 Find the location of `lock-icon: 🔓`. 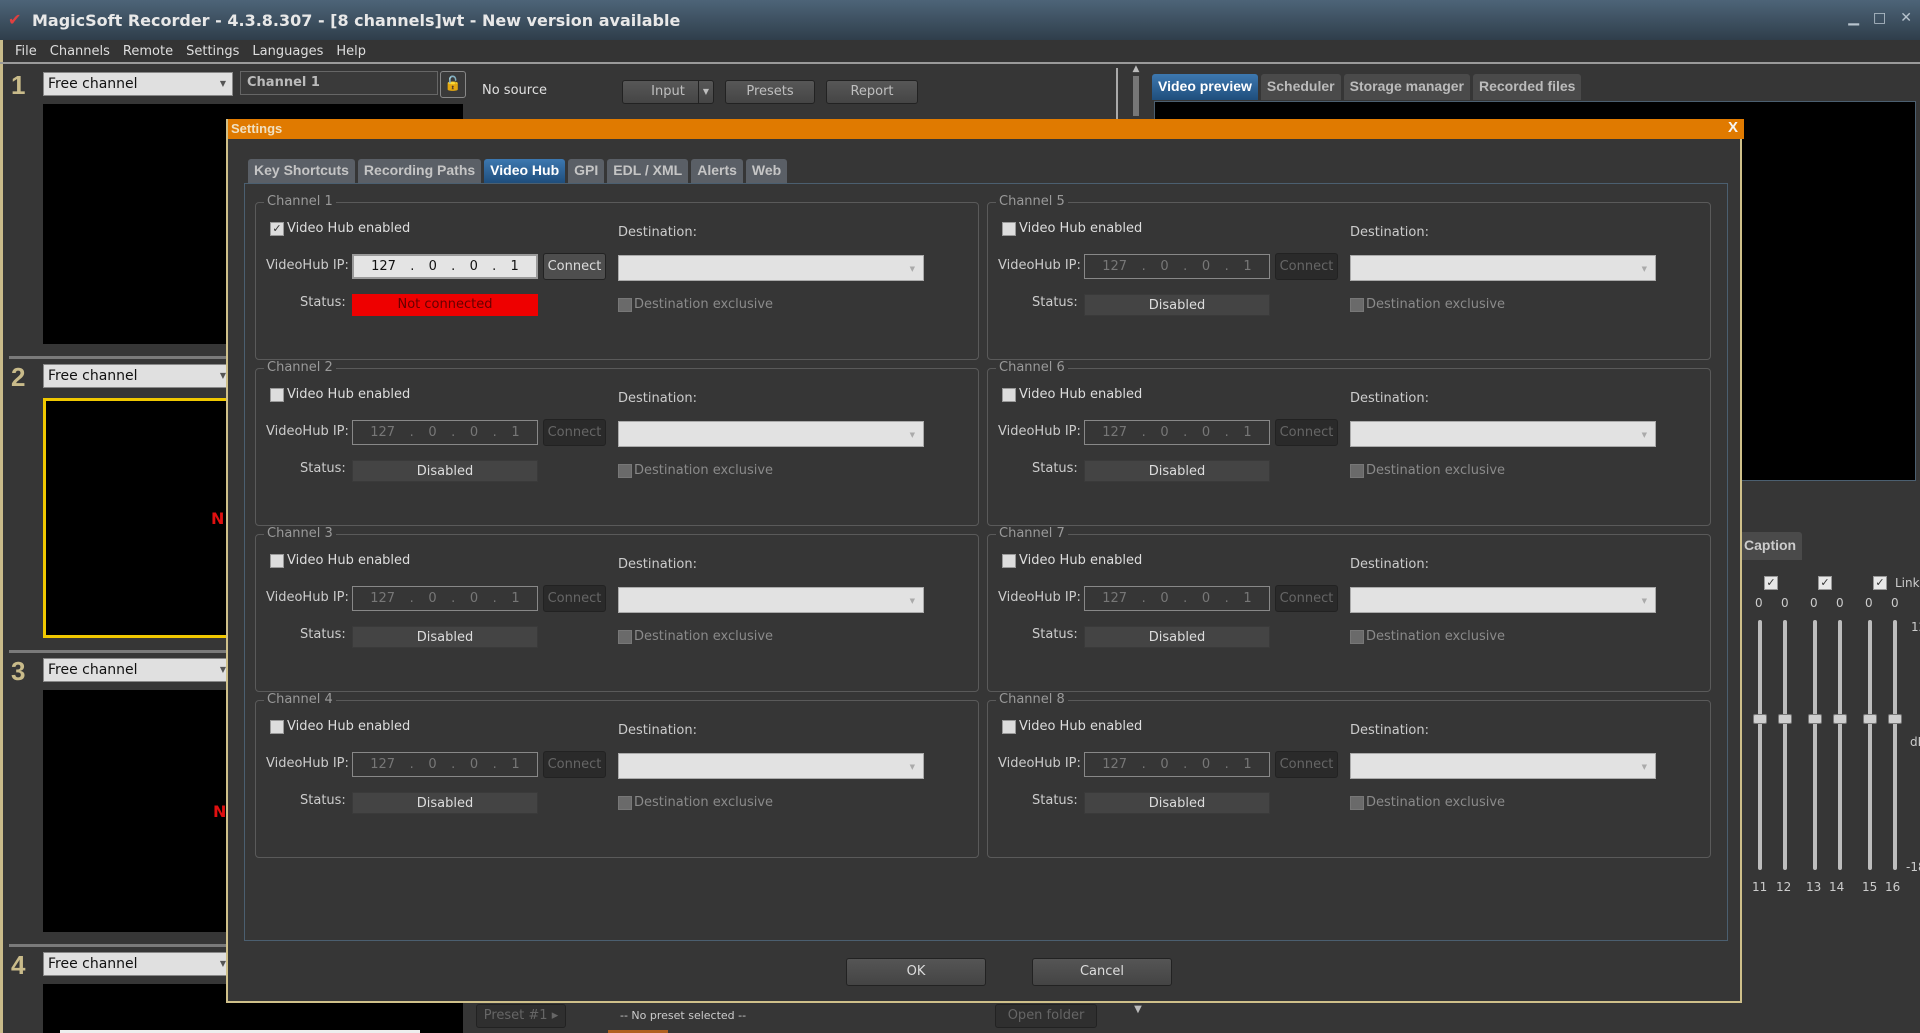

lock-icon: 🔓 is located at coordinates (453, 84).